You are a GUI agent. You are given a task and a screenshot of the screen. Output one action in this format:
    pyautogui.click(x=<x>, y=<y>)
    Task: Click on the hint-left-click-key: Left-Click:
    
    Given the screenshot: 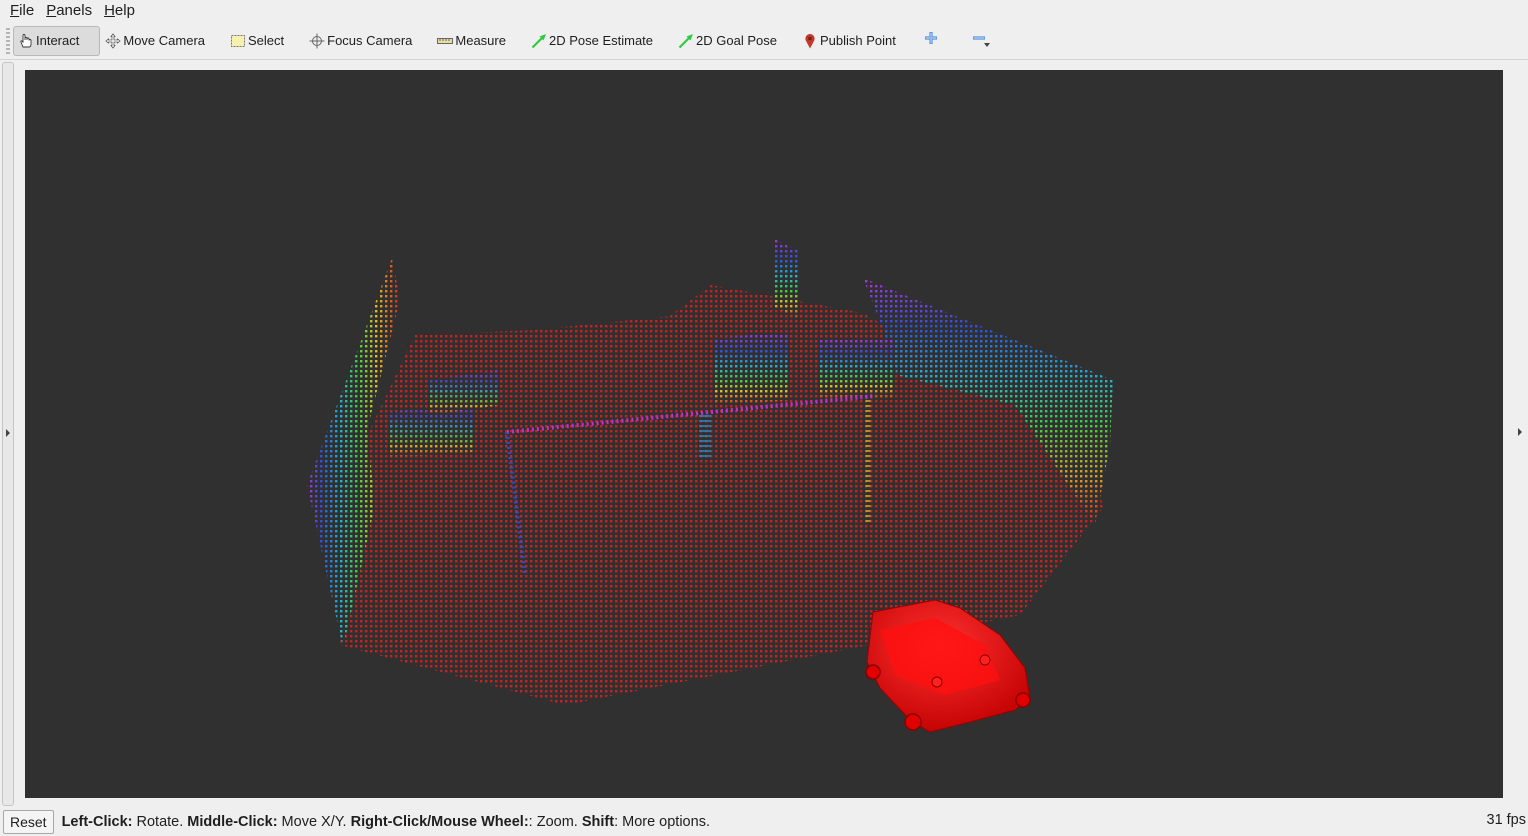 What is the action you would take?
    pyautogui.click(x=97, y=822)
    